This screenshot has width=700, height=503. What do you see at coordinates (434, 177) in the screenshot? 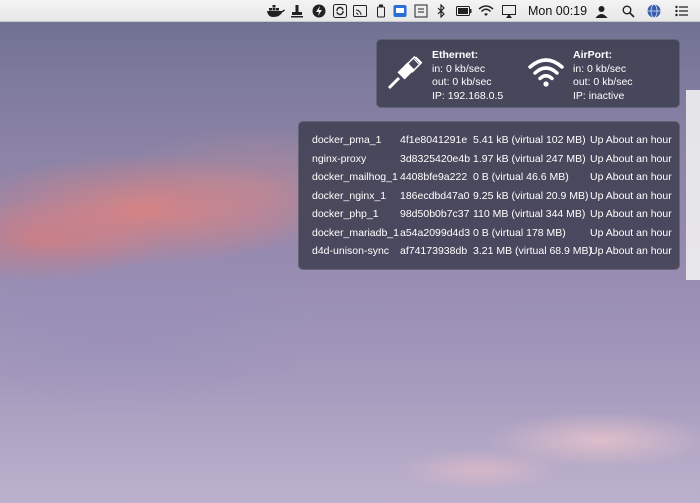
I see `container-id: 4408bfe9a222` at bounding box center [434, 177].